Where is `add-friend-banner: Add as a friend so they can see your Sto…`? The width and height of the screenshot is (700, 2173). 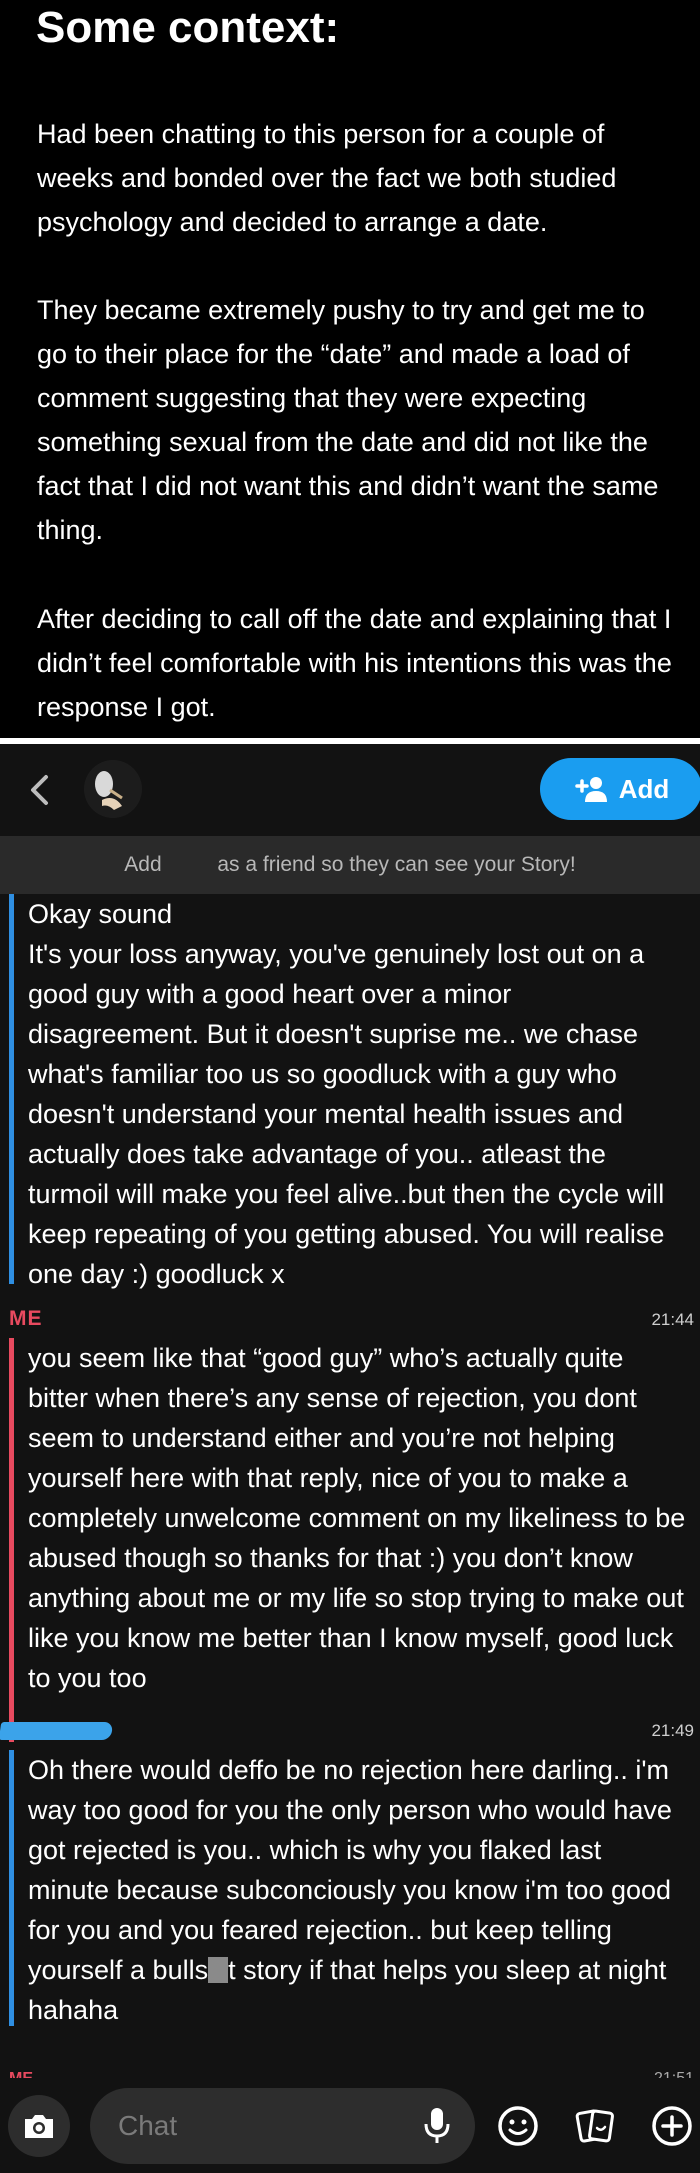 add-friend-banner: Add as a friend so they can see your Sto… is located at coordinates (350, 865).